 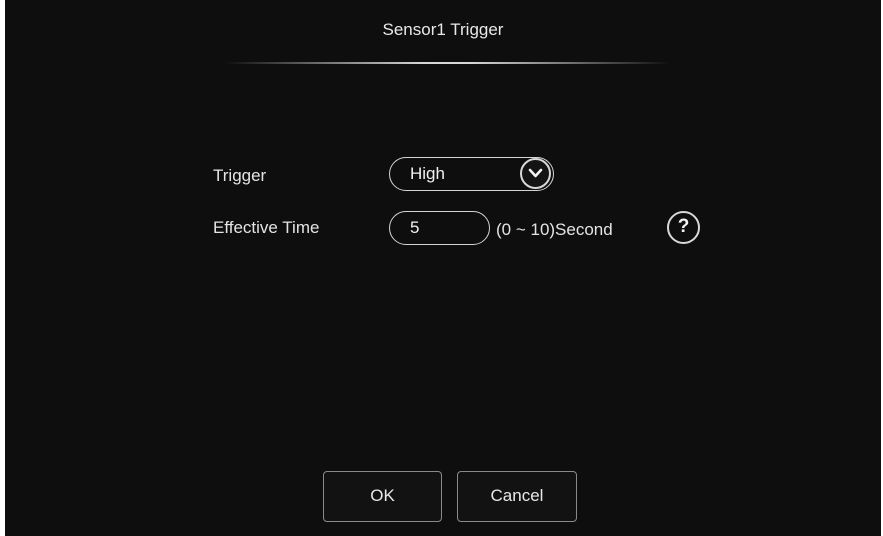 What do you see at coordinates (415, 227) in the screenshot?
I see `effective-time-value: 5` at bounding box center [415, 227].